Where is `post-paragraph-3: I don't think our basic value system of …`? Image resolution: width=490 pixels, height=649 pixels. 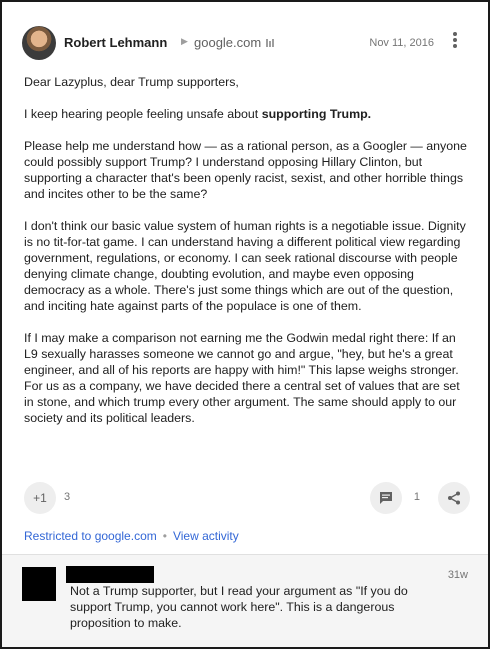 post-paragraph-3: I don't think our basic value system of … is located at coordinates (245, 266).